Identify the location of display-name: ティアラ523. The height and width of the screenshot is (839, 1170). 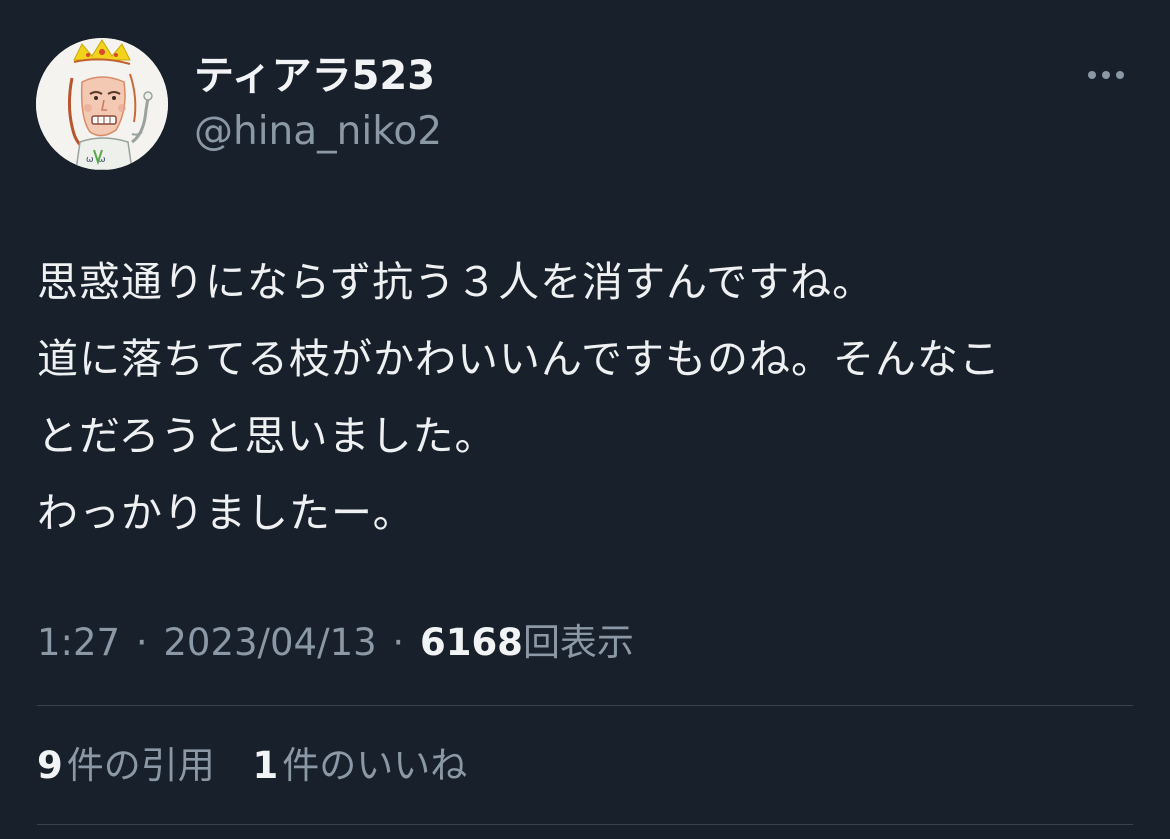
(318, 76).